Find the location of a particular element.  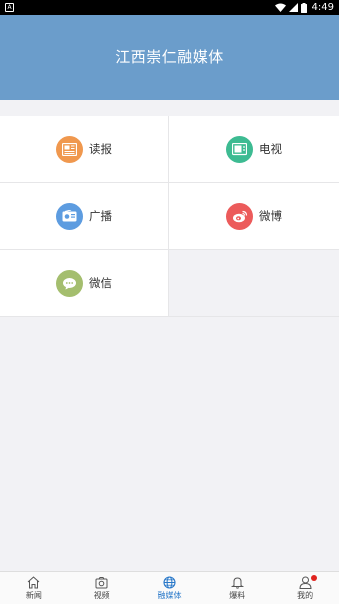

battery-icon is located at coordinates (303, 7).